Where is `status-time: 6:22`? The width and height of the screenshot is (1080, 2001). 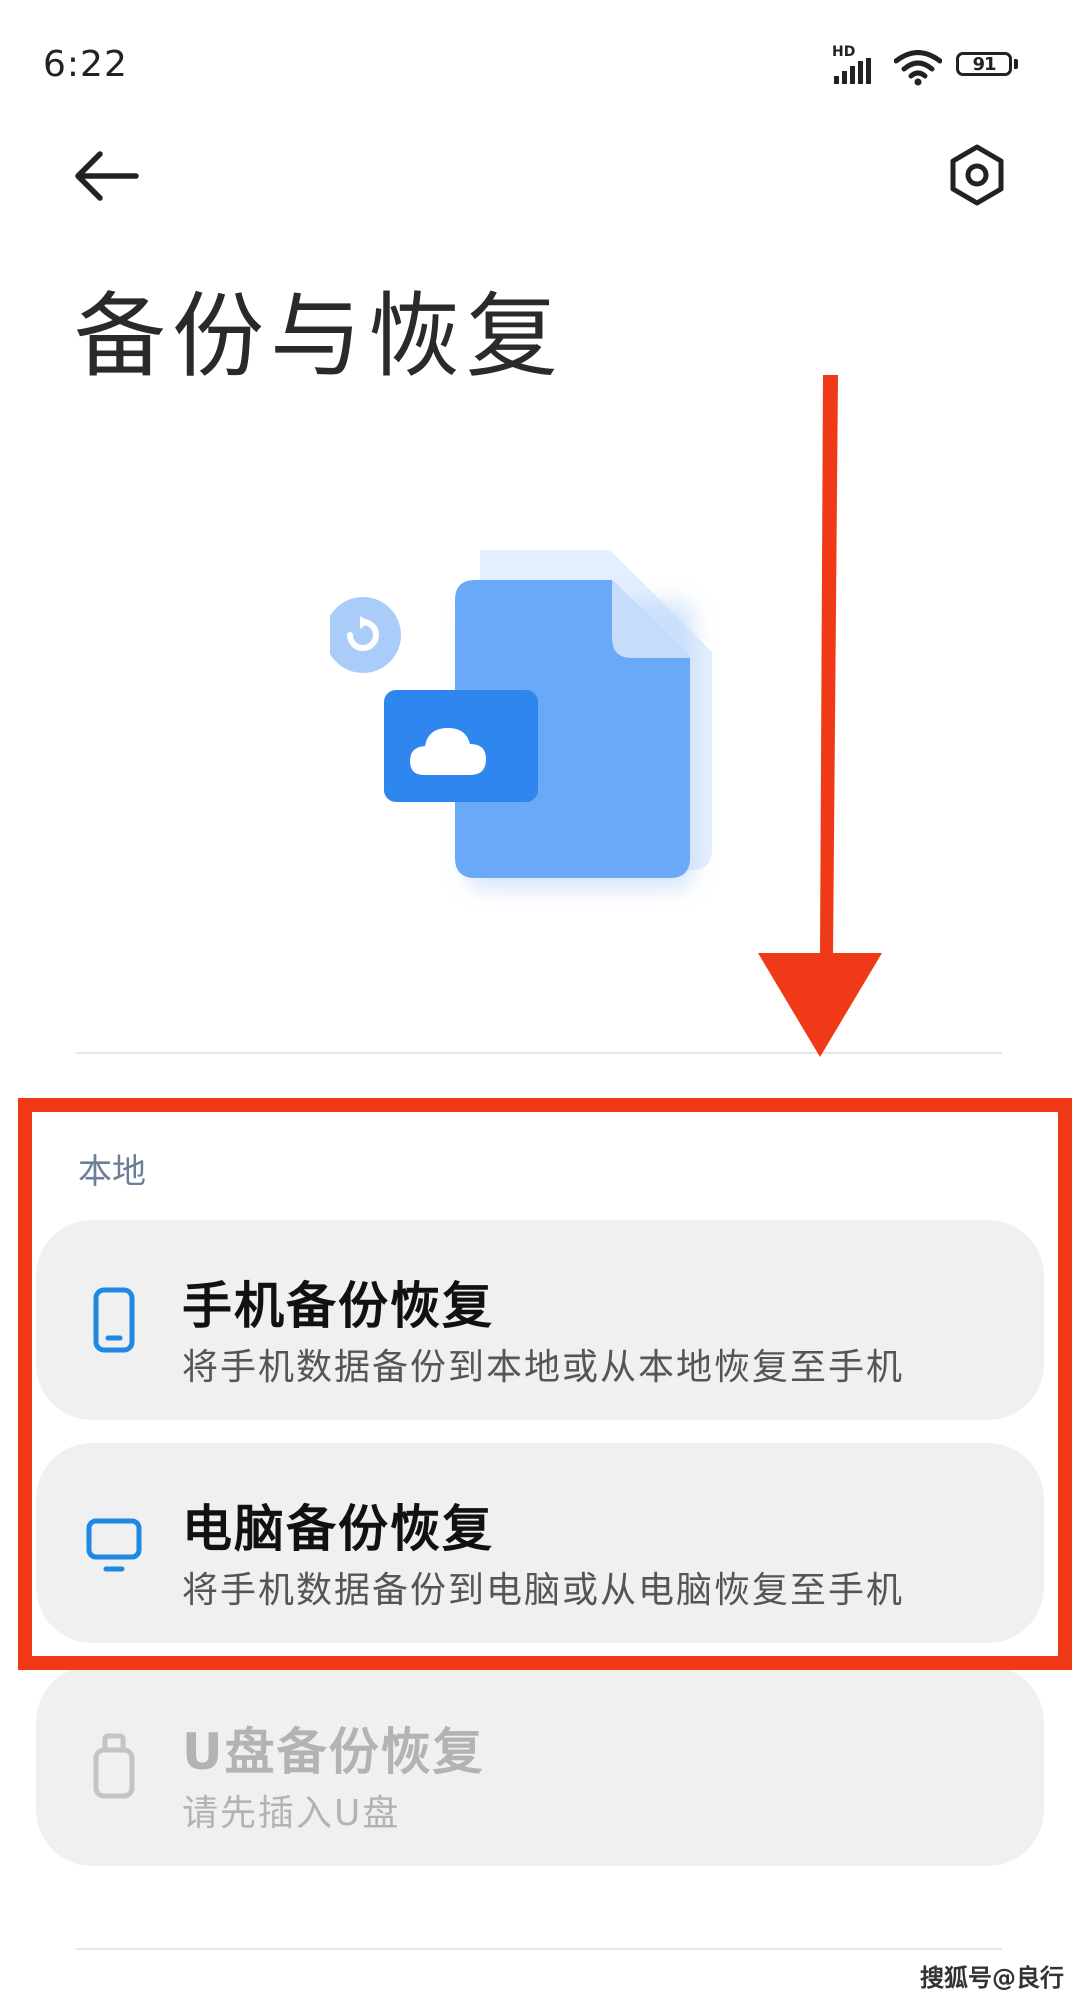 status-time: 6:22 is located at coordinates (85, 64).